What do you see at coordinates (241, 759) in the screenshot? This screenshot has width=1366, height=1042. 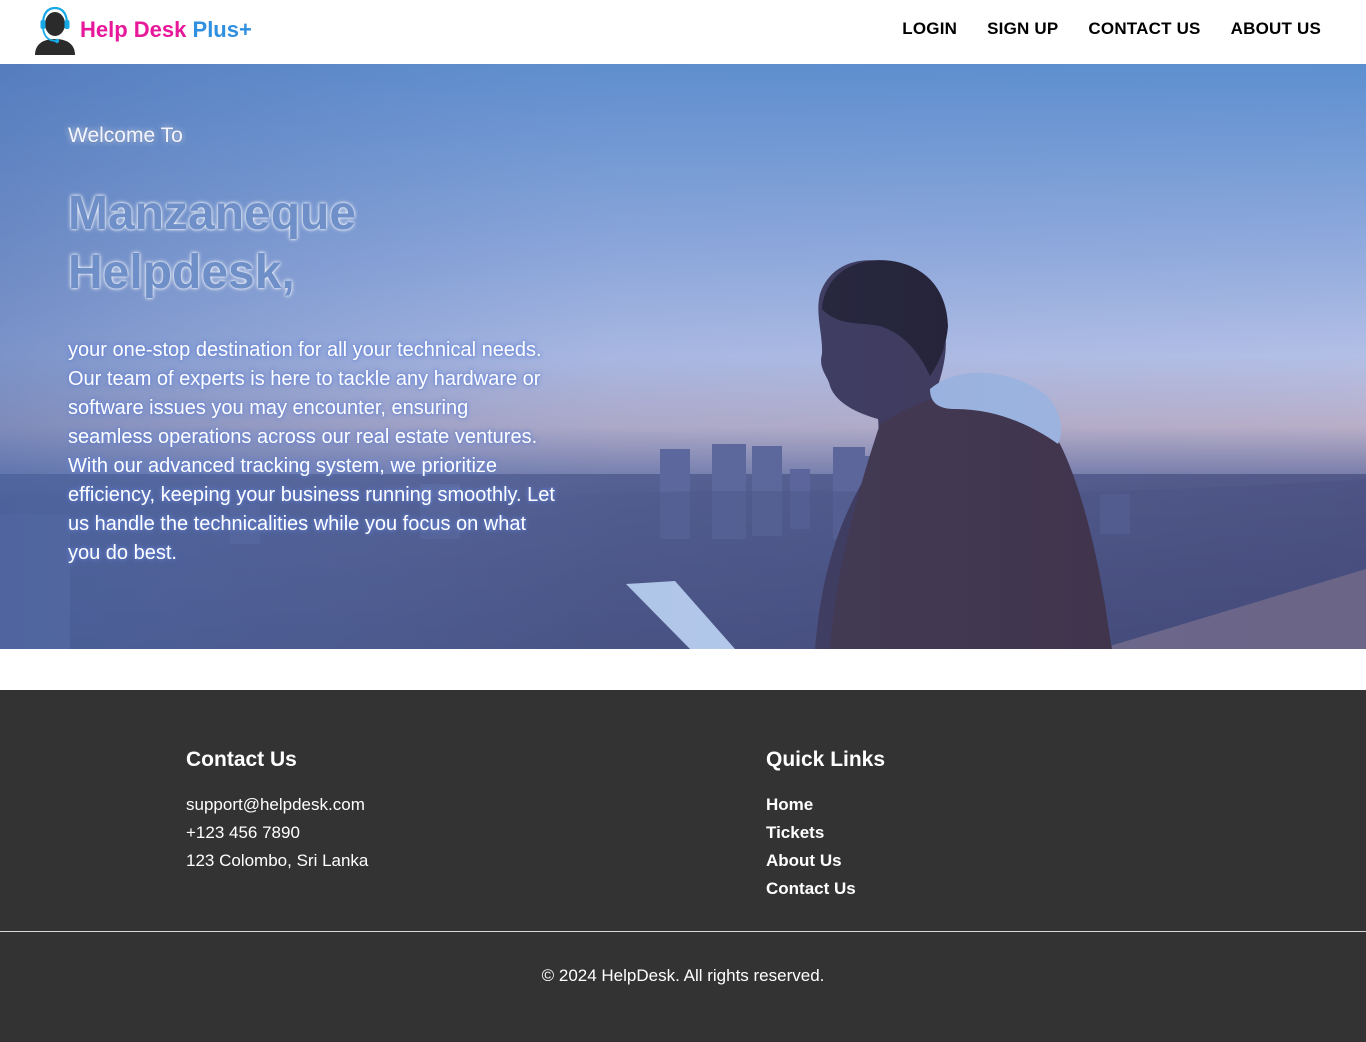 I see `footer-contact-heading: Contact Us` at bounding box center [241, 759].